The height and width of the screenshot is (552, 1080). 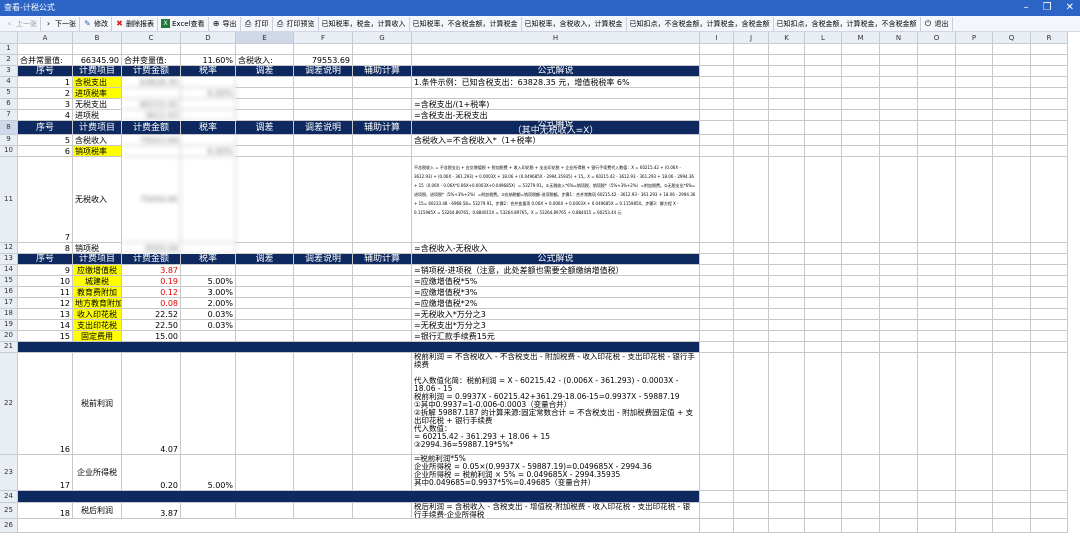 I want to click on column-header: M, so click(x=861, y=38).